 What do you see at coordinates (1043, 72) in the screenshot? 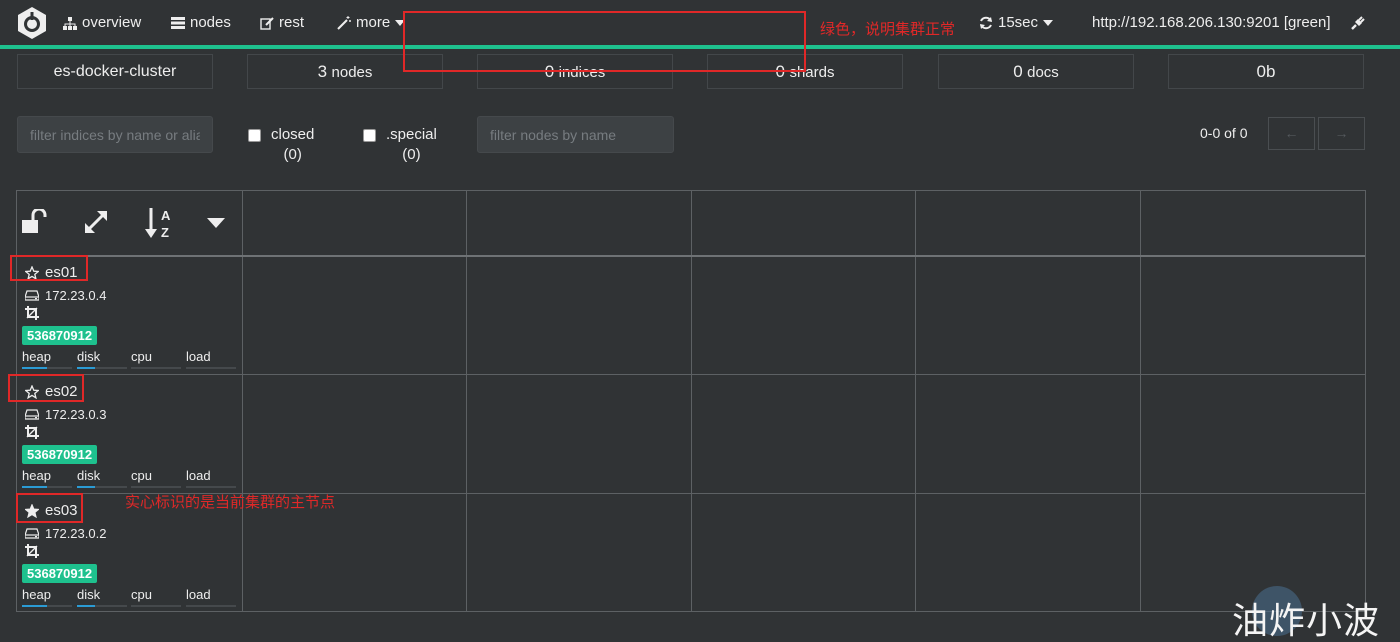
I see `stat-docs-unit: docs` at bounding box center [1043, 72].